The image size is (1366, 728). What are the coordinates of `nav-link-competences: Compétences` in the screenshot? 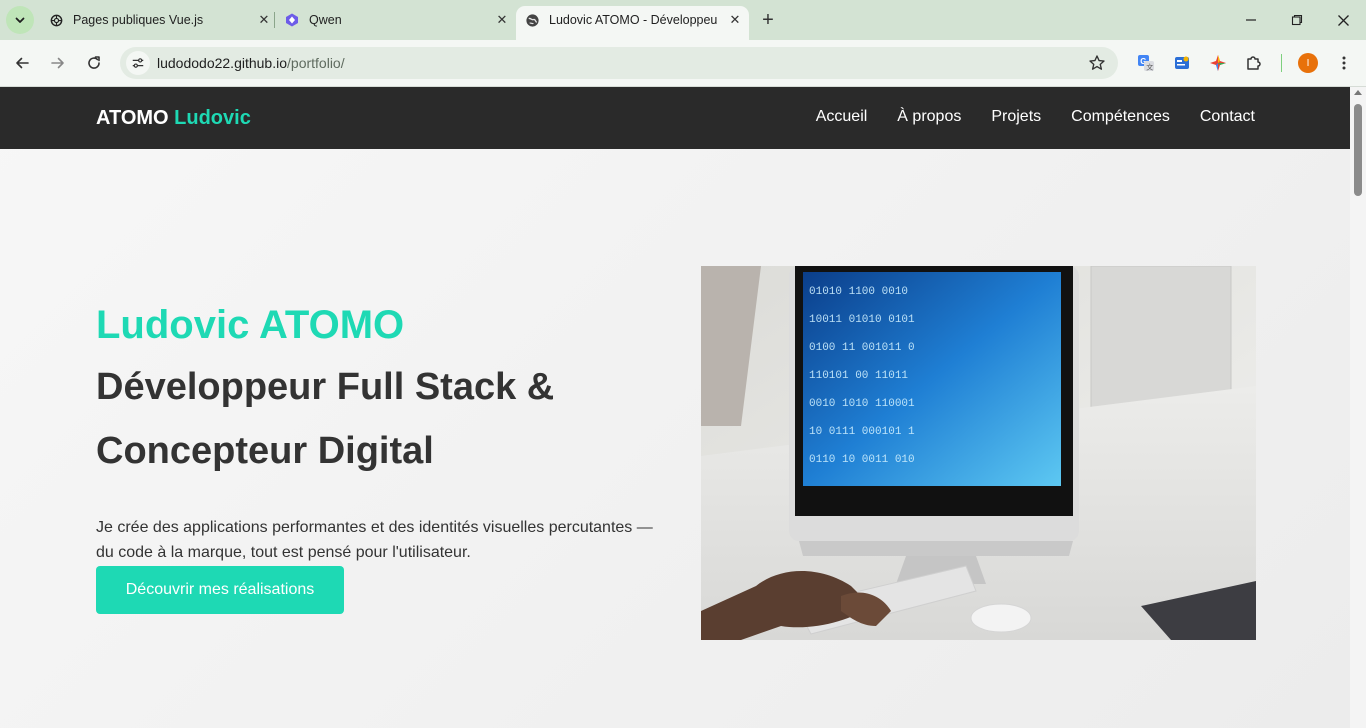 It's located at (1120, 117).